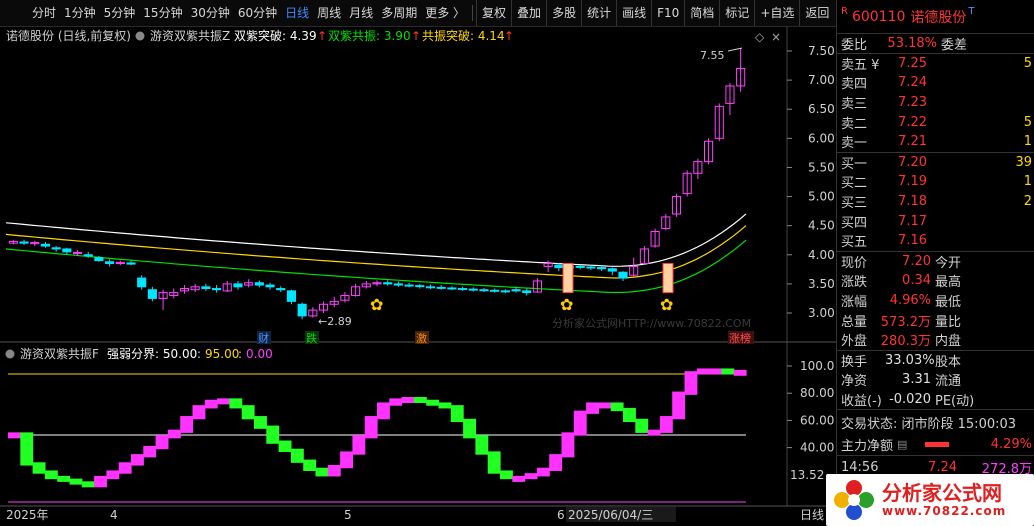 This screenshot has width=1034, height=526. Describe the element at coordinates (199, 354) in the screenshot. I see `sub-legend-sep: :` at that location.